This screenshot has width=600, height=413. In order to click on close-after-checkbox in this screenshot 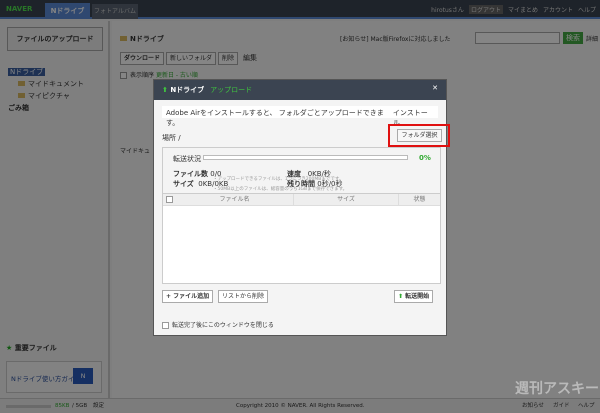, I will do `click(165, 325)`.